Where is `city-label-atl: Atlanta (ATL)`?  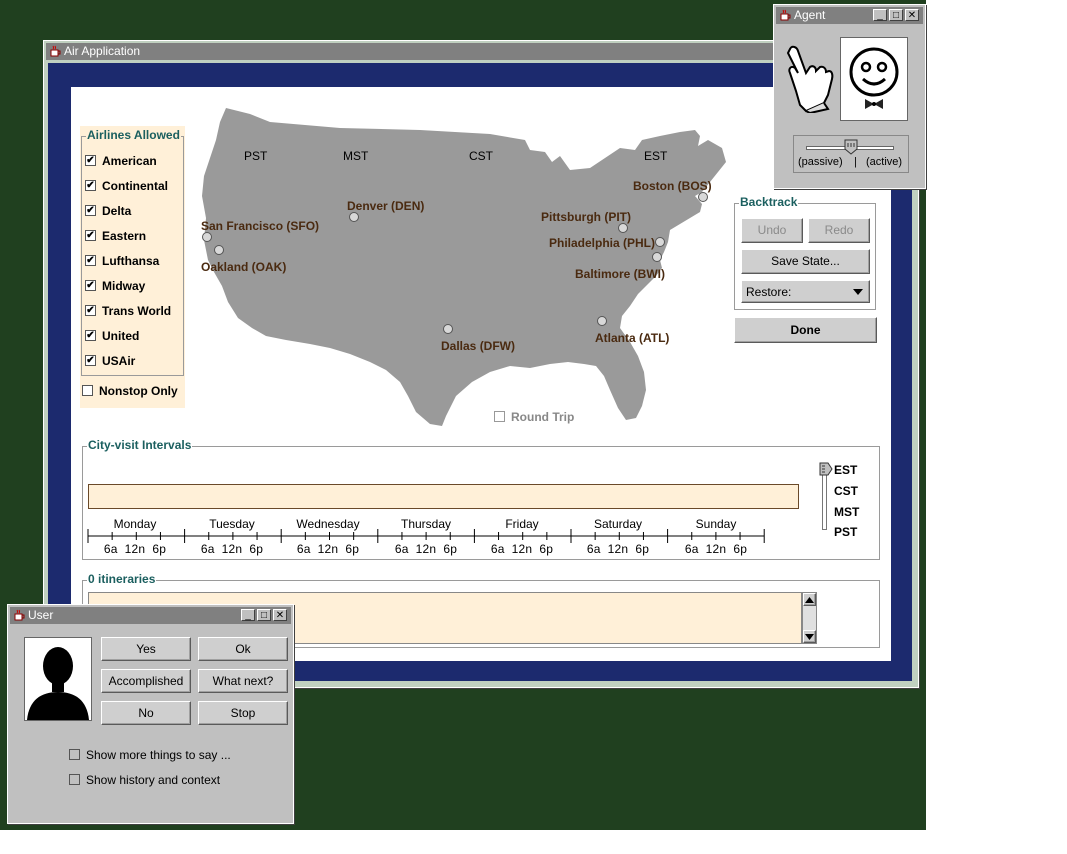 city-label-atl: Atlanta (ATL) is located at coordinates (632, 338).